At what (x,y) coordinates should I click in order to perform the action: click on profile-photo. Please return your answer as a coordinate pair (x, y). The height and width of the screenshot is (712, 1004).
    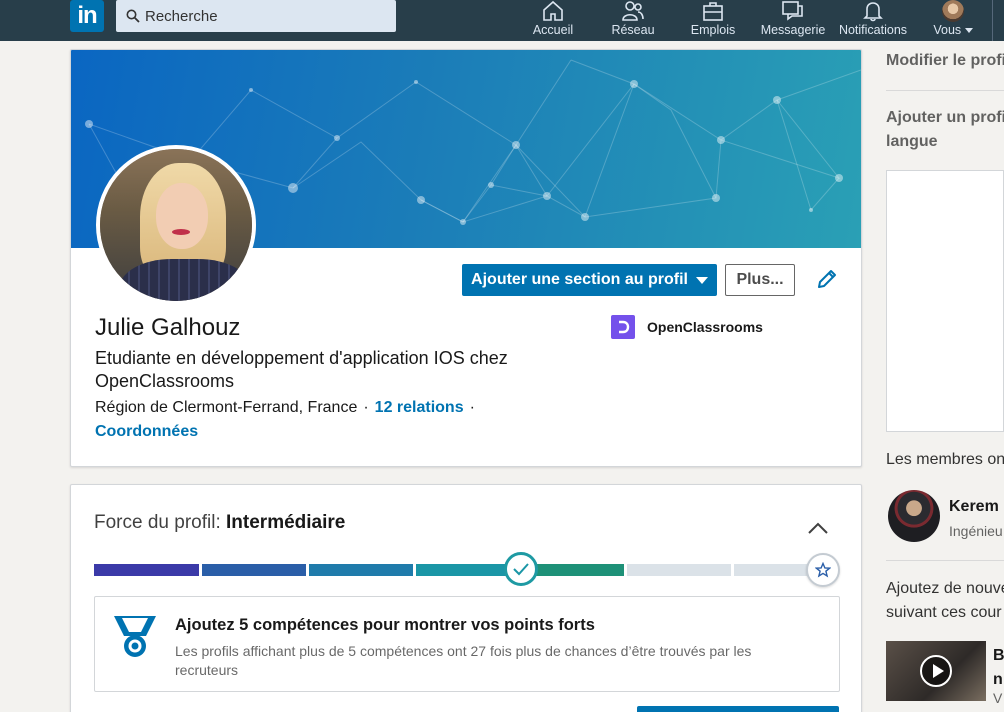
    Looking at the image, I should click on (176, 225).